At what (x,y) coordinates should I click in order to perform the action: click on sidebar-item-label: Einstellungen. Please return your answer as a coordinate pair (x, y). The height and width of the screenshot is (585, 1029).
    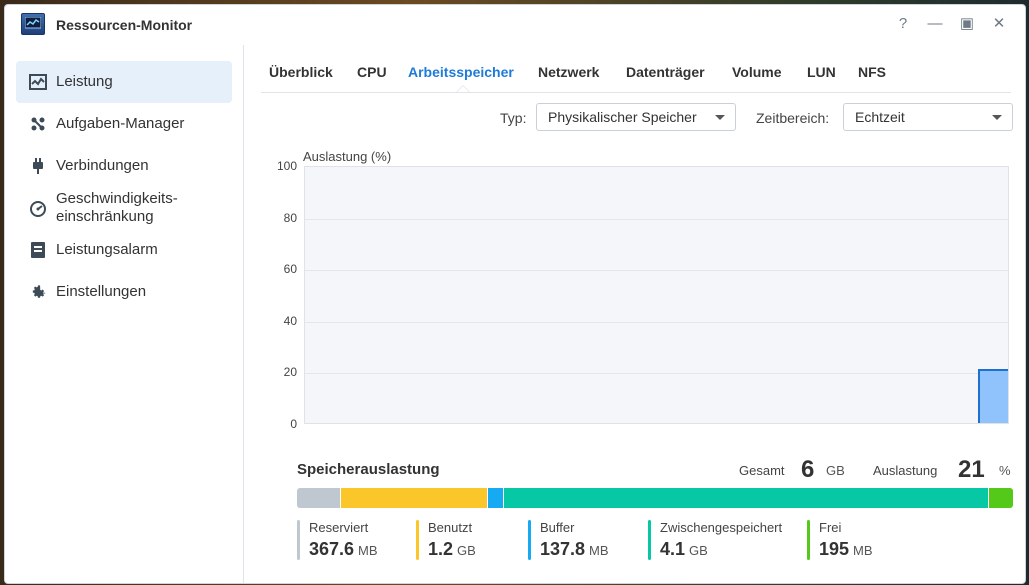
    Looking at the image, I should click on (101, 291).